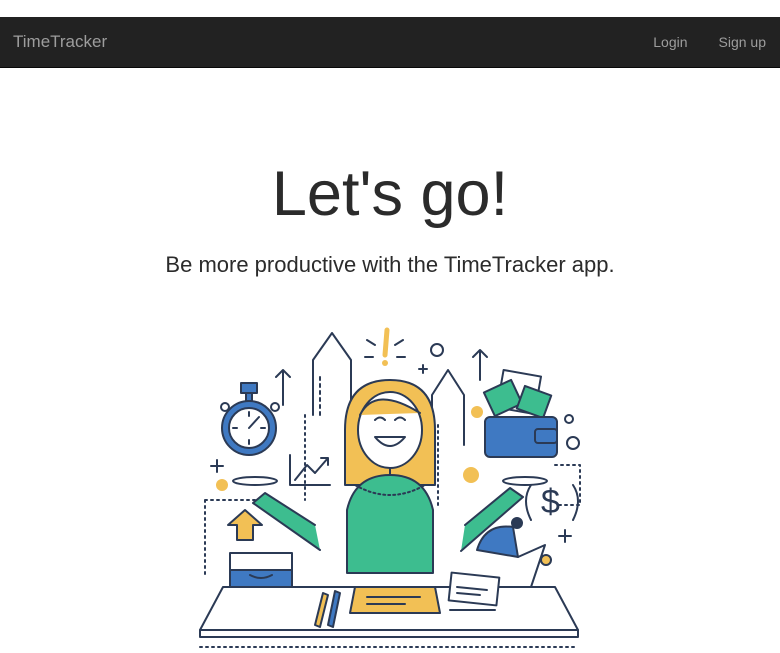 This screenshot has width=780, height=653. What do you see at coordinates (742, 42) in the screenshot?
I see `signup-link: Sign up` at bounding box center [742, 42].